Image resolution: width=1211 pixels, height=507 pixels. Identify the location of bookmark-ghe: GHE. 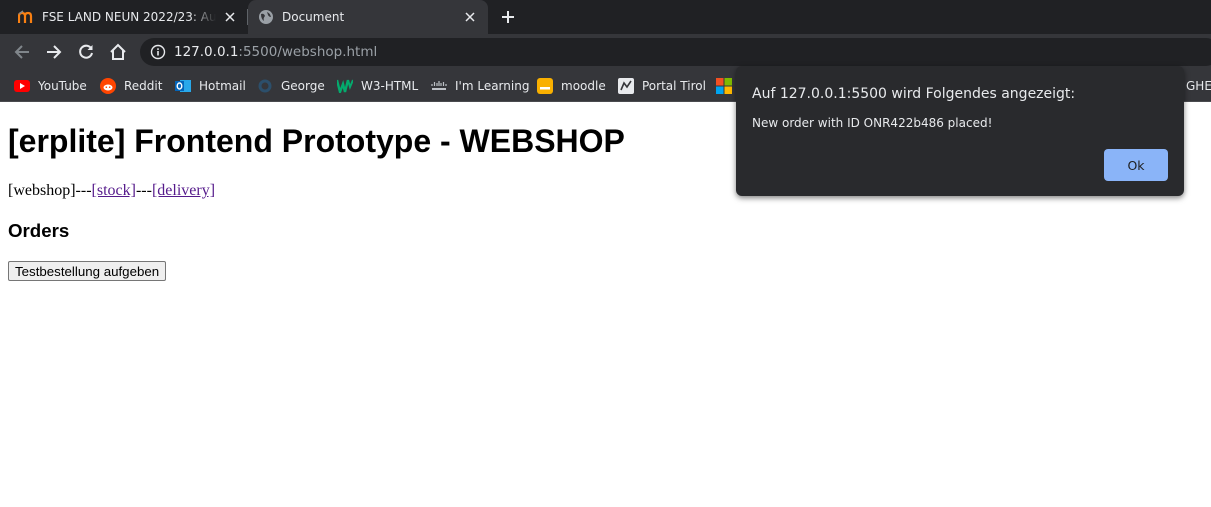
(1198, 86).